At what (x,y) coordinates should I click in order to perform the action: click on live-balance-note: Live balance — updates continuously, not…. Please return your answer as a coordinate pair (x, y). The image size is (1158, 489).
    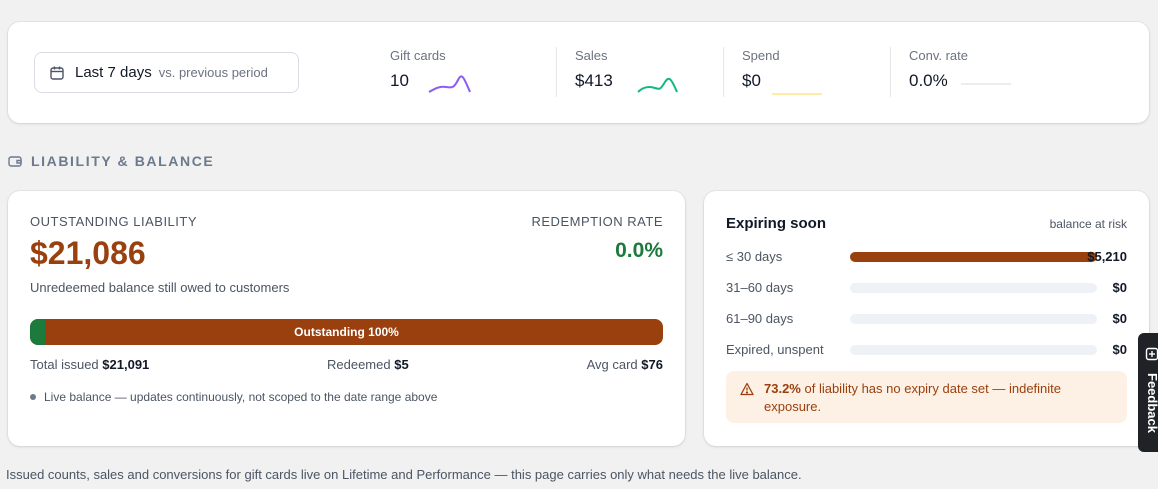
    Looking at the image, I should click on (233, 397).